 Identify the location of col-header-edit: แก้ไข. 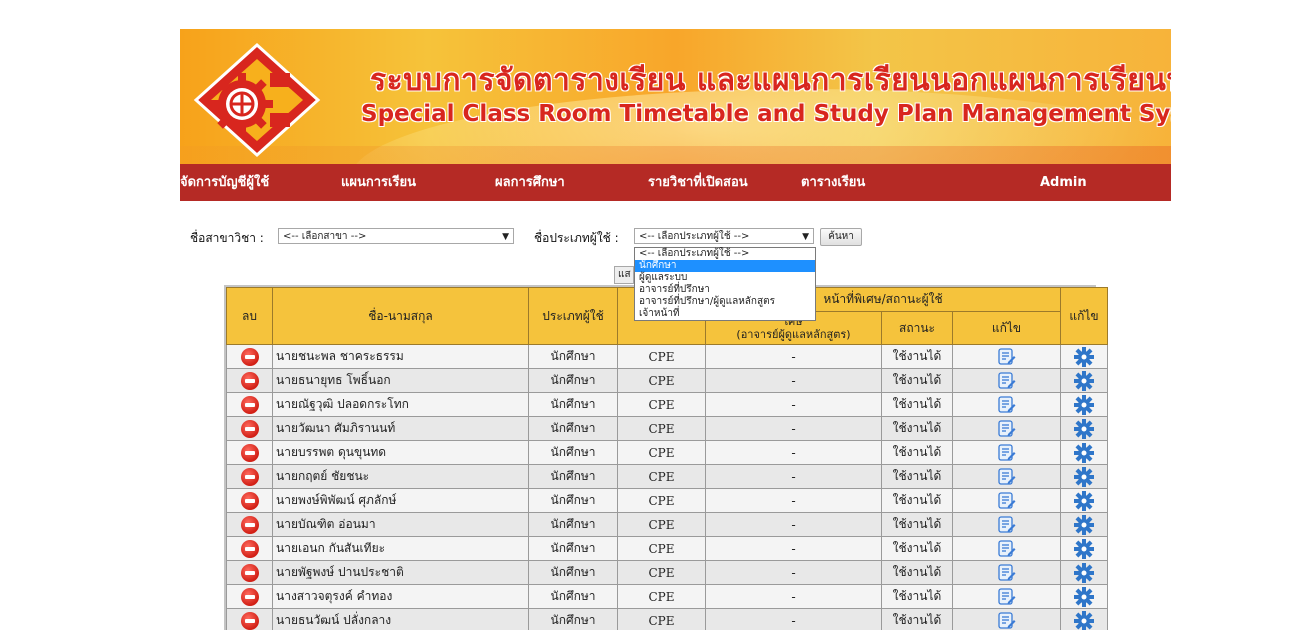
(1084, 316).